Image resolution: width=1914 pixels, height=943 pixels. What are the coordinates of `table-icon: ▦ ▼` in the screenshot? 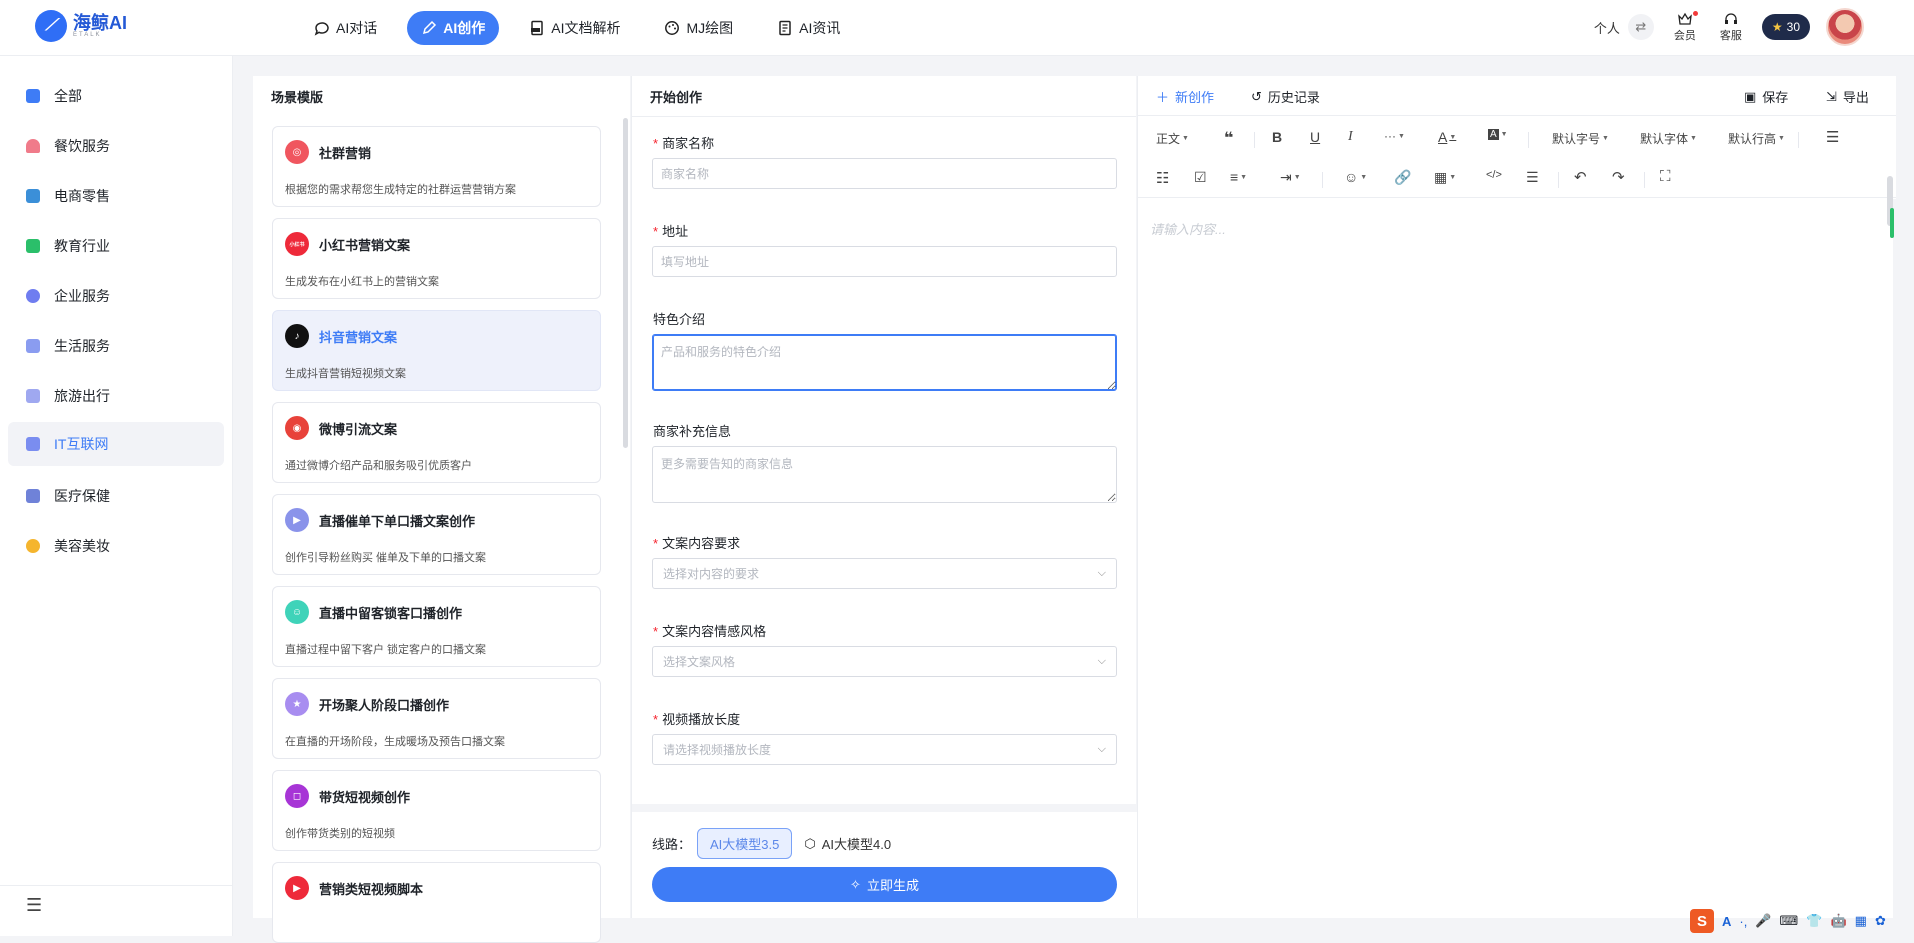 It's located at (1445, 177).